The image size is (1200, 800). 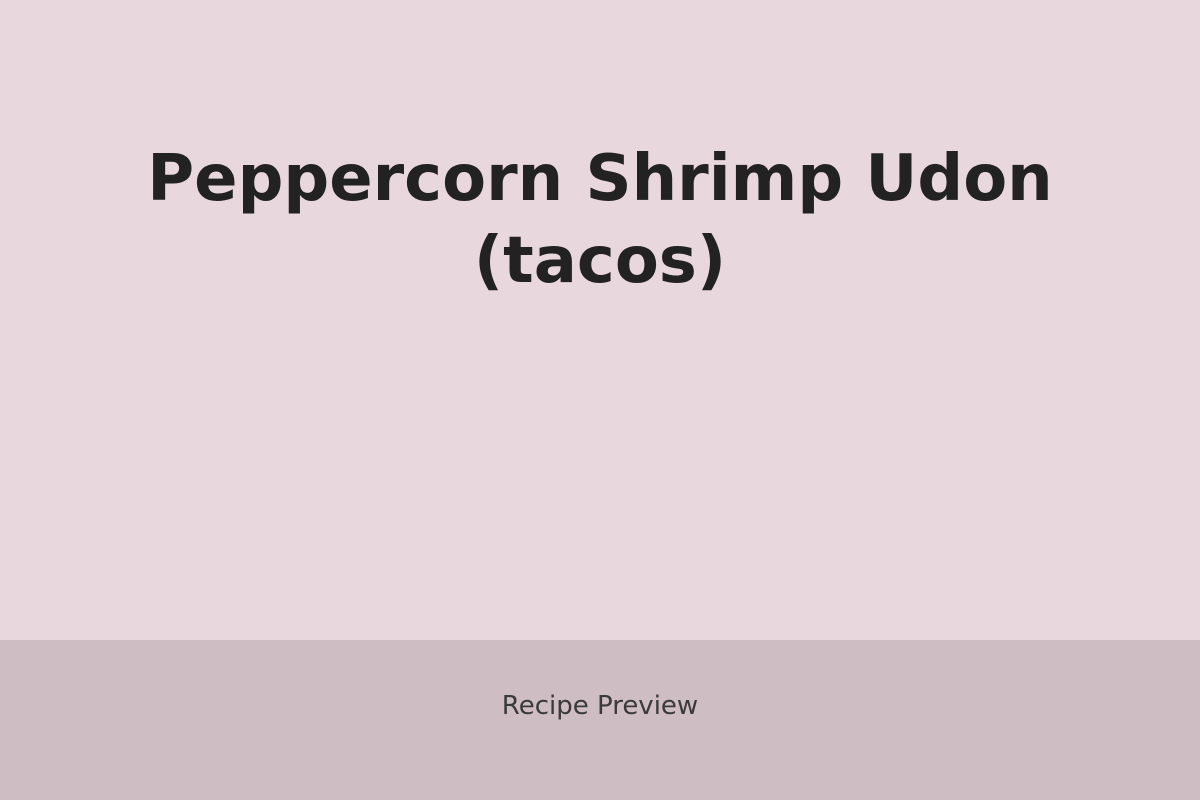 What do you see at coordinates (600, 179) in the screenshot?
I see `recipe-title-line-1: Peppercorn Shrimp Udon` at bounding box center [600, 179].